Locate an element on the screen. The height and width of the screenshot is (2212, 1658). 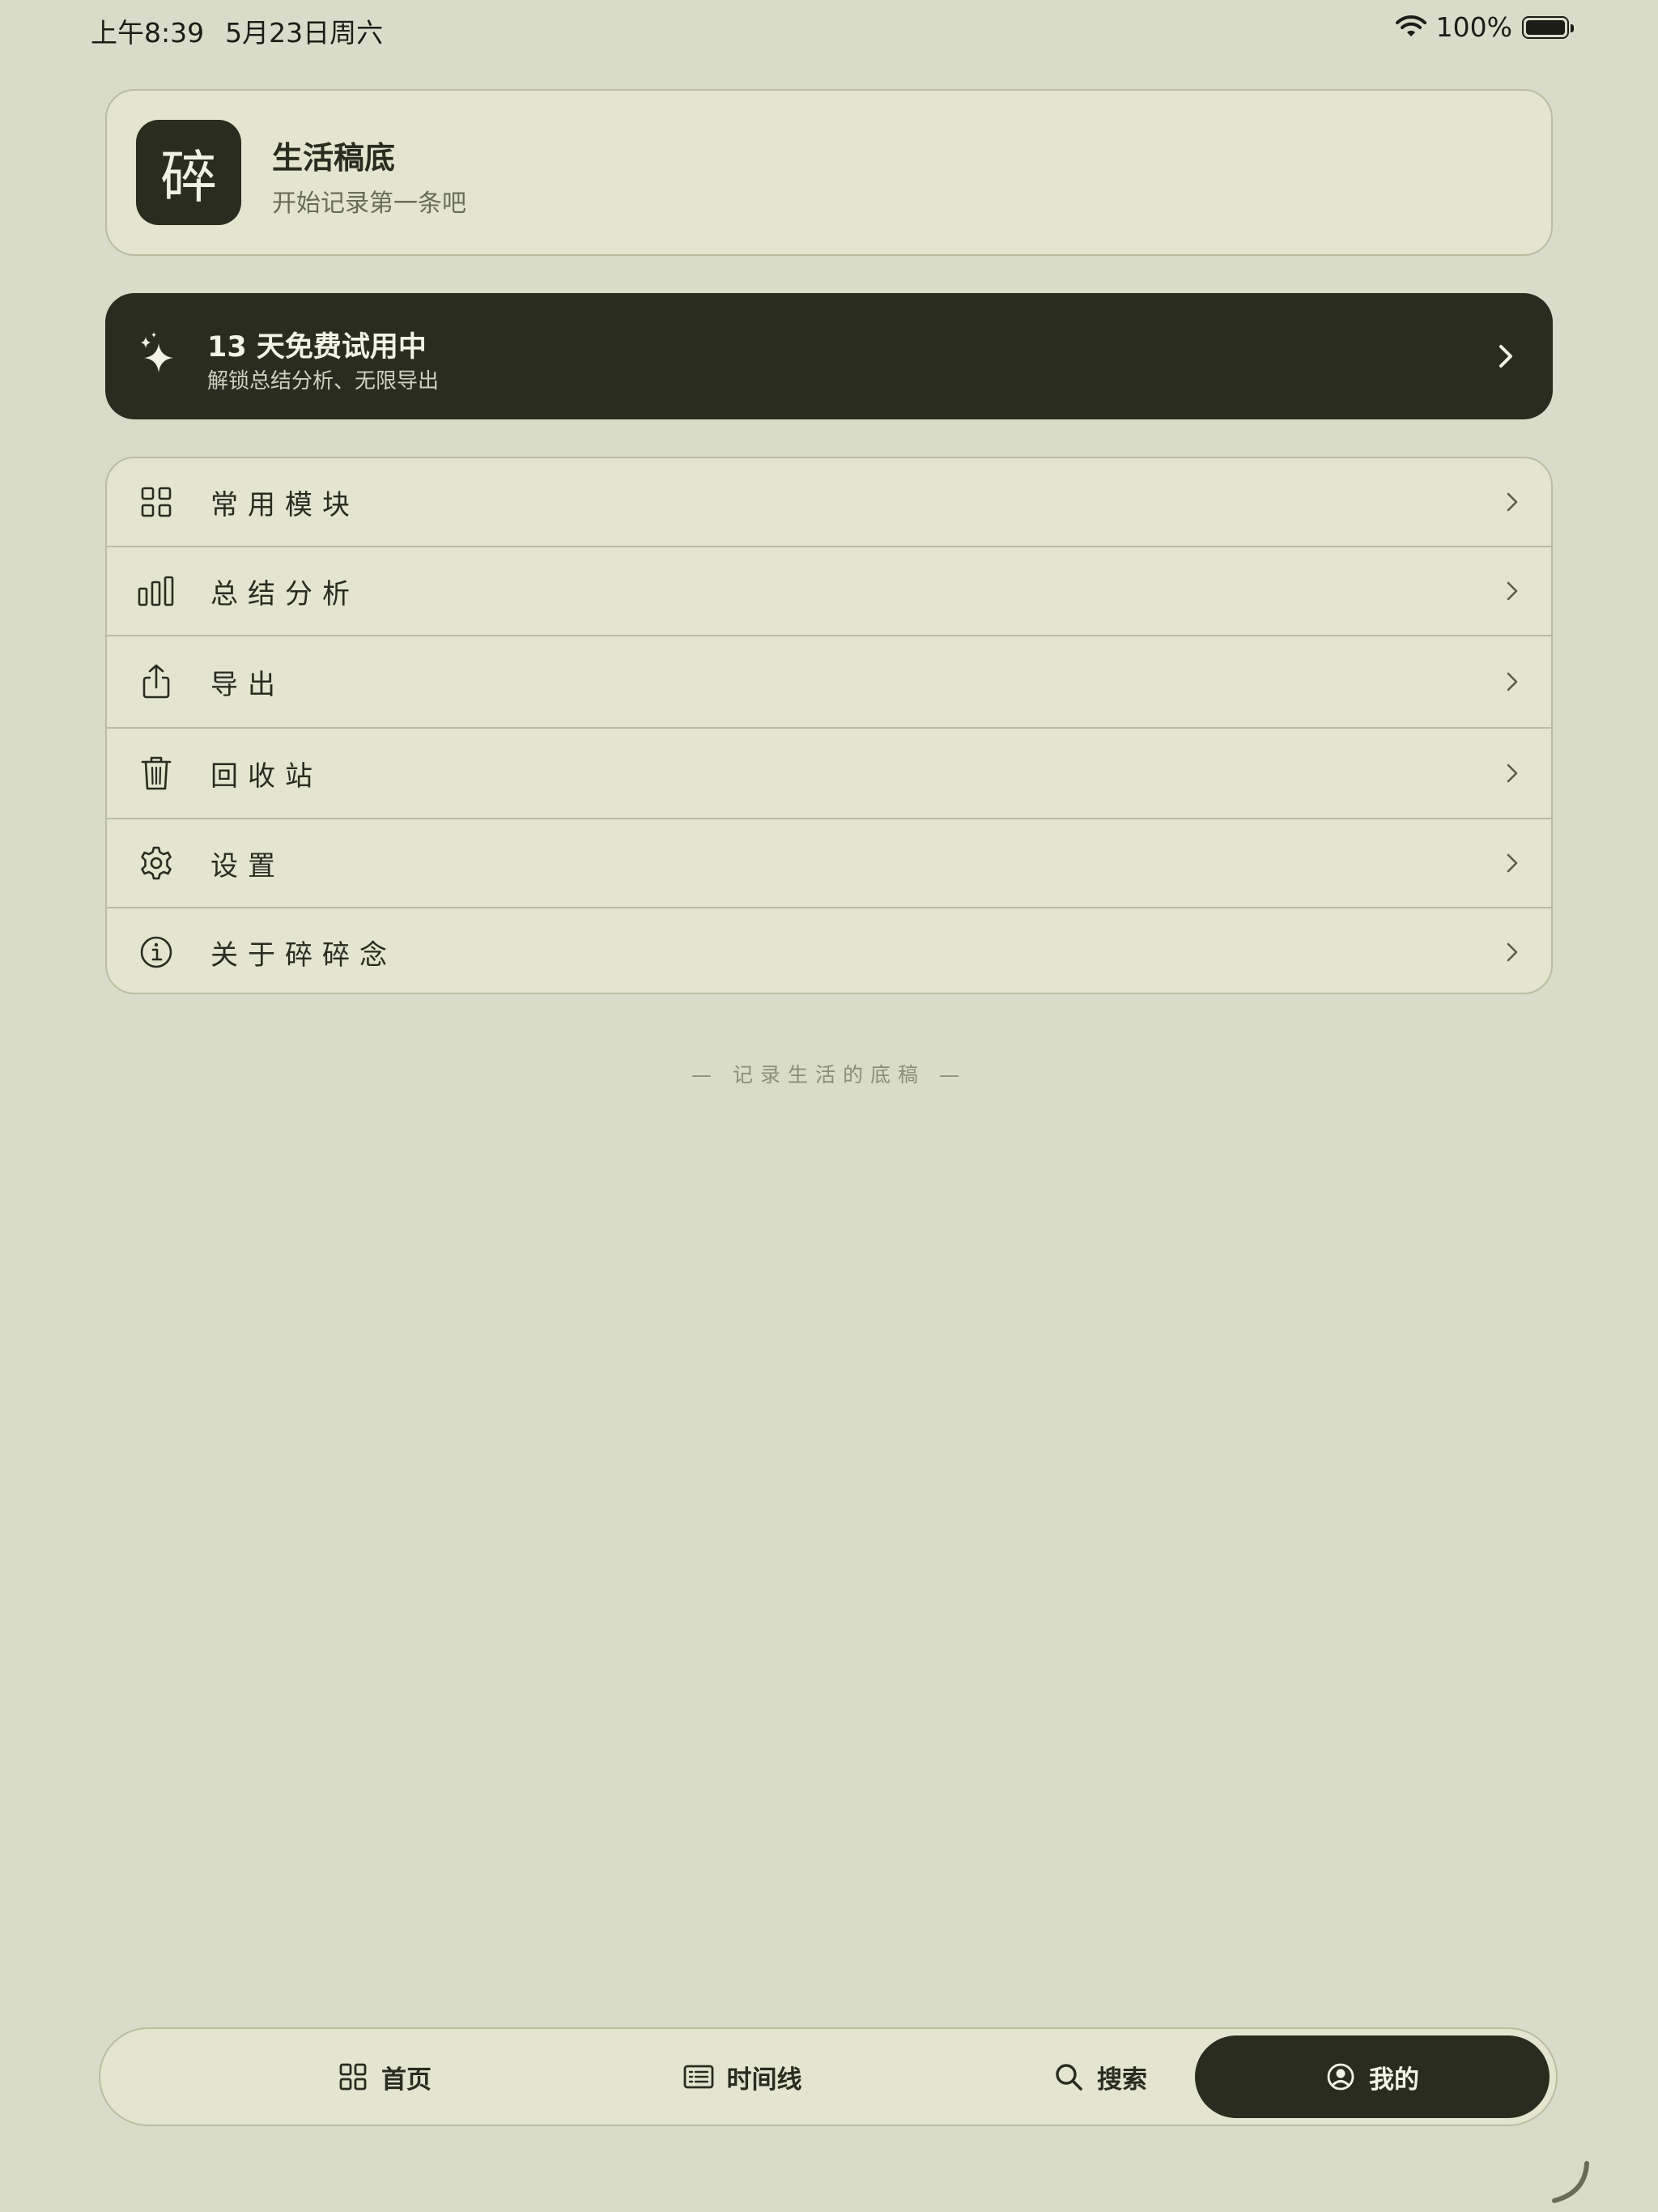
menu-item-about: 关于碎碎念 is located at coordinates (829, 950).